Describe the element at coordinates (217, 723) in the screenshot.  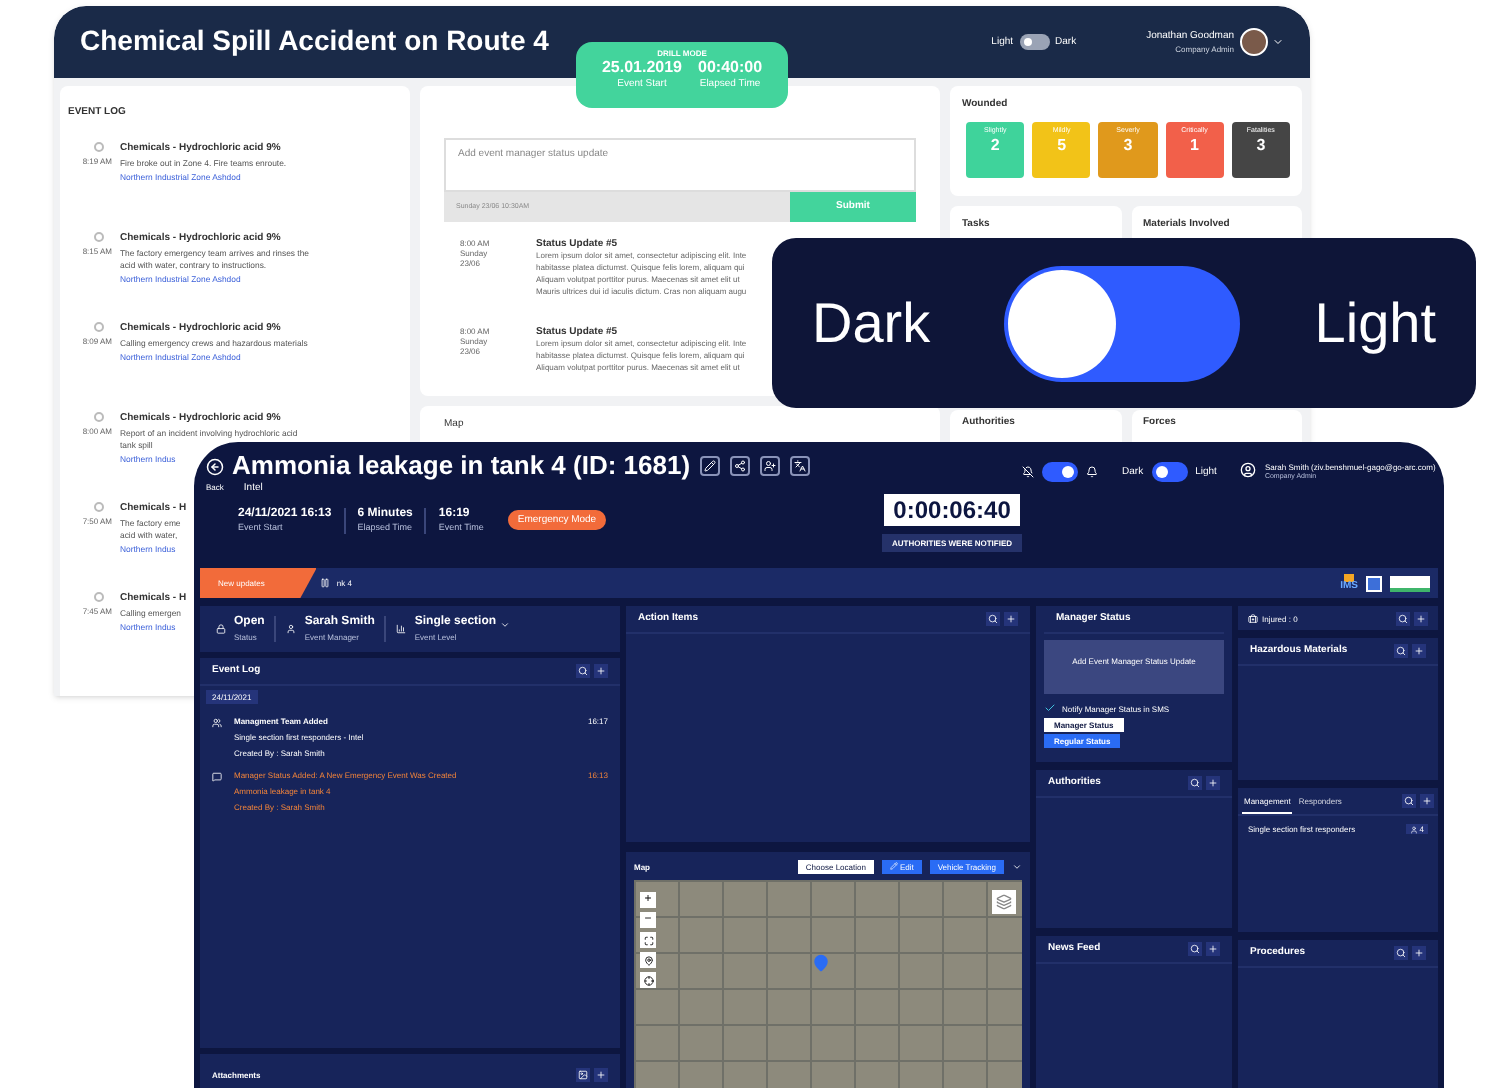
I see `people-icon` at that location.